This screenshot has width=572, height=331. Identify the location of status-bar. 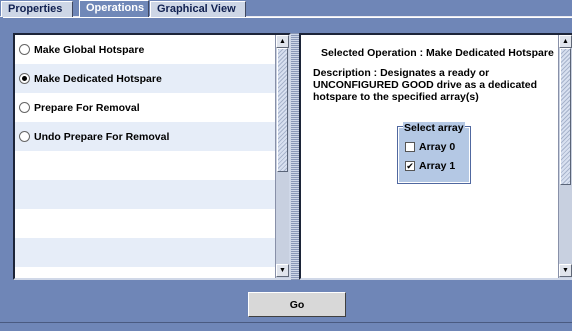
(286, 326).